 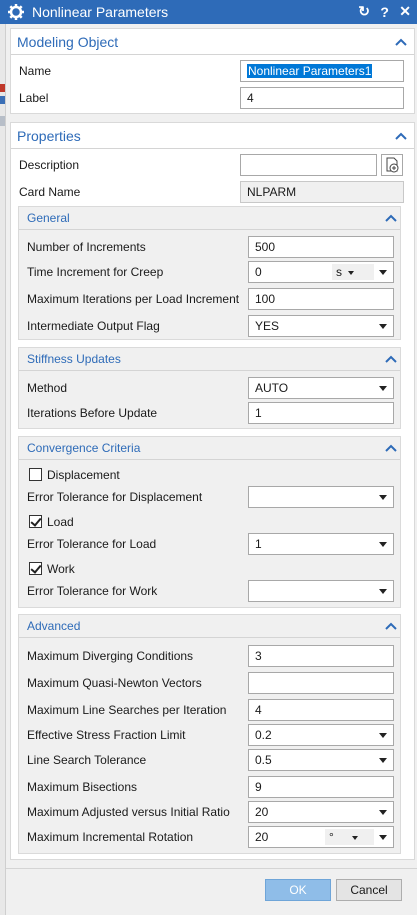 I want to click on displacement-label: Displacement, so click(x=83, y=475).